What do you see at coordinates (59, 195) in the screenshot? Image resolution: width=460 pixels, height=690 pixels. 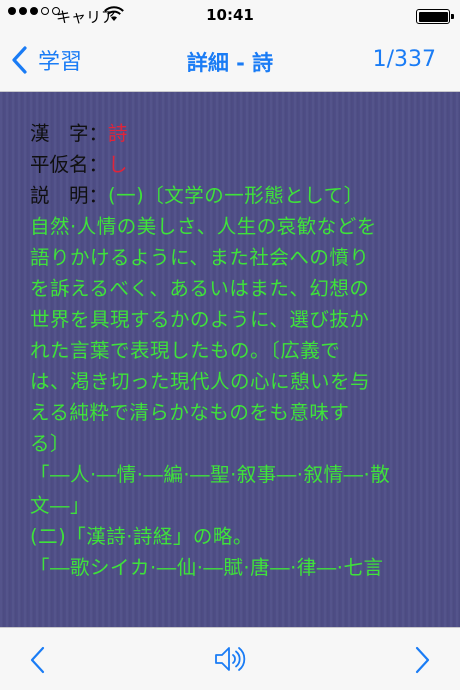 I see `description-label: 説 明` at bounding box center [59, 195].